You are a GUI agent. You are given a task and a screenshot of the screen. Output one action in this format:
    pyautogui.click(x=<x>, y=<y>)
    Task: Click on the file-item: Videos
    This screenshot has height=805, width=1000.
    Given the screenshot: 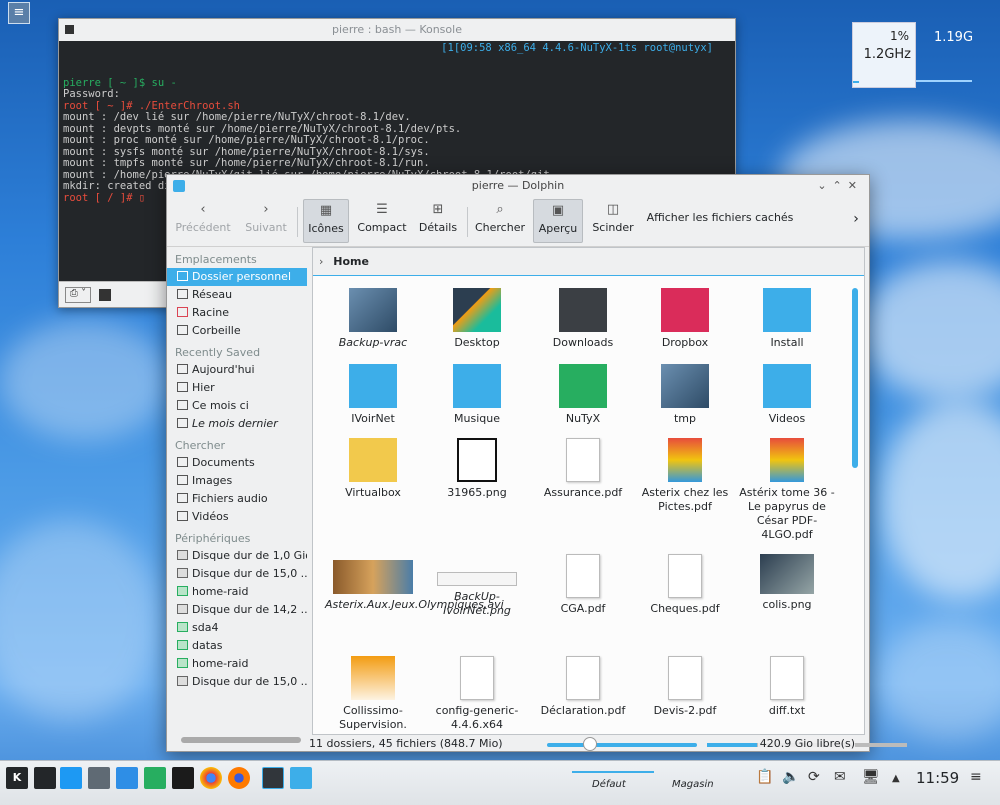 What is the action you would take?
    pyautogui.click(x=787, y=395)
    